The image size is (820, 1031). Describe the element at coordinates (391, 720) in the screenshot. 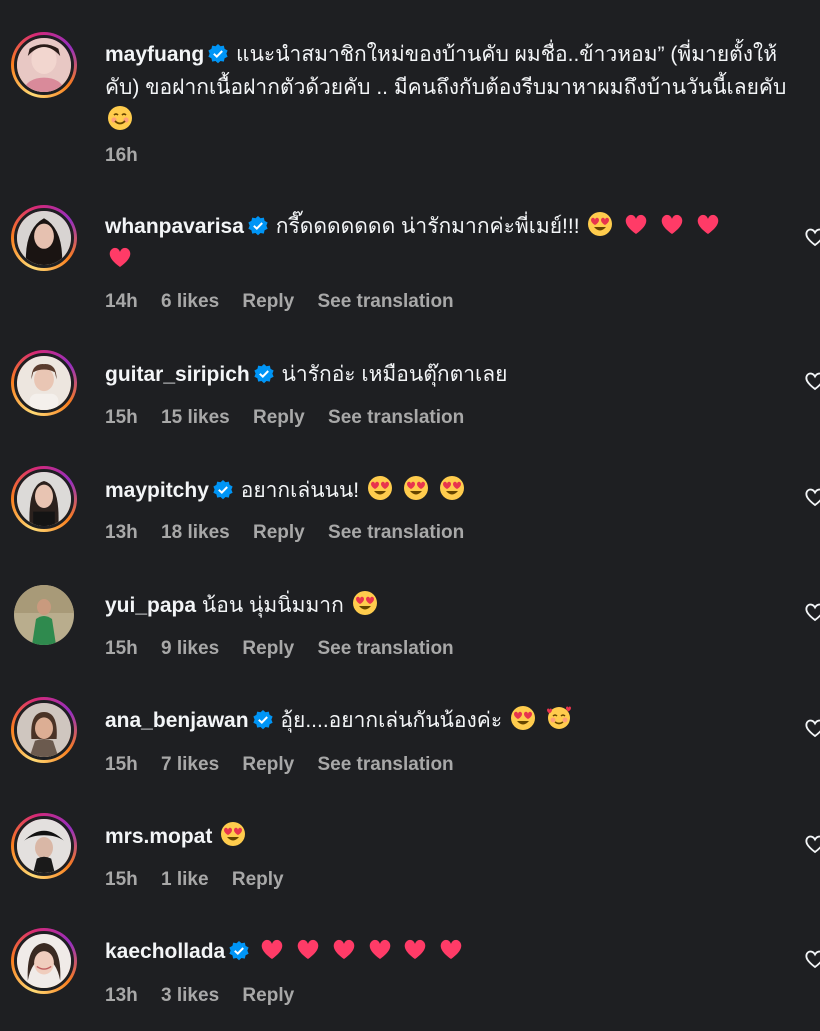

I see `comment-text: อุ้ย....อยากเล่นกันน้องค่ะ` at that location.